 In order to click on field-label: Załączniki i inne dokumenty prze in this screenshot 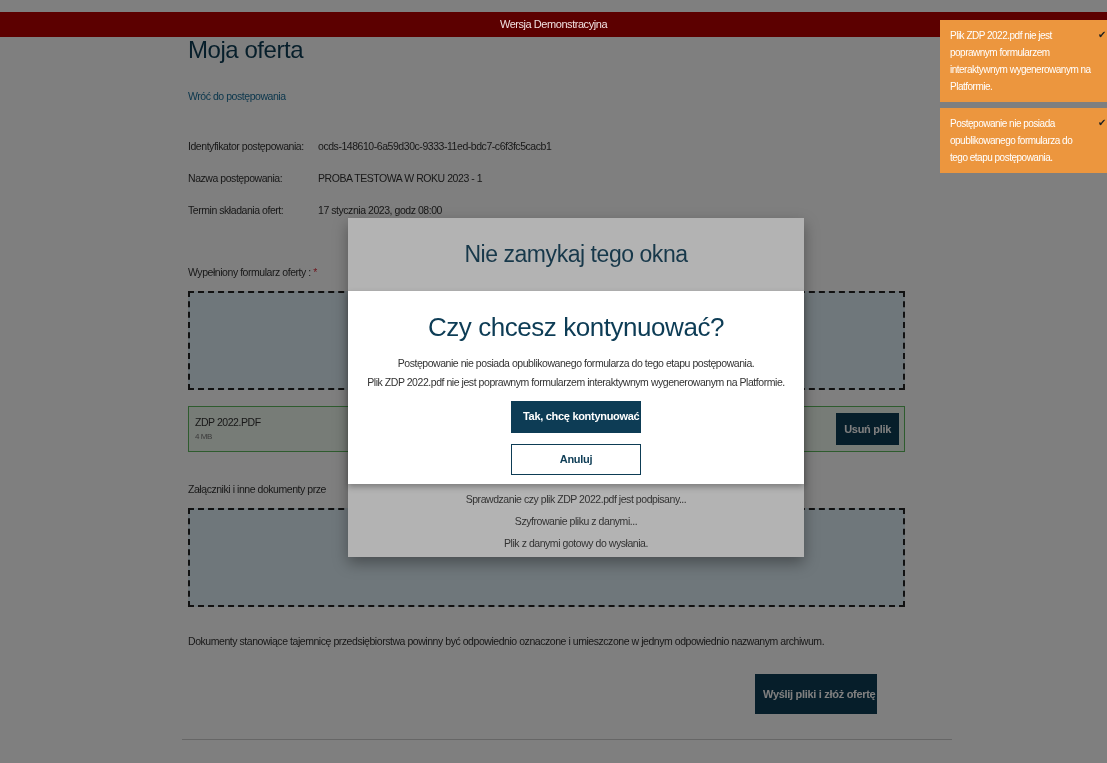, I will do `click(257, 488)`.